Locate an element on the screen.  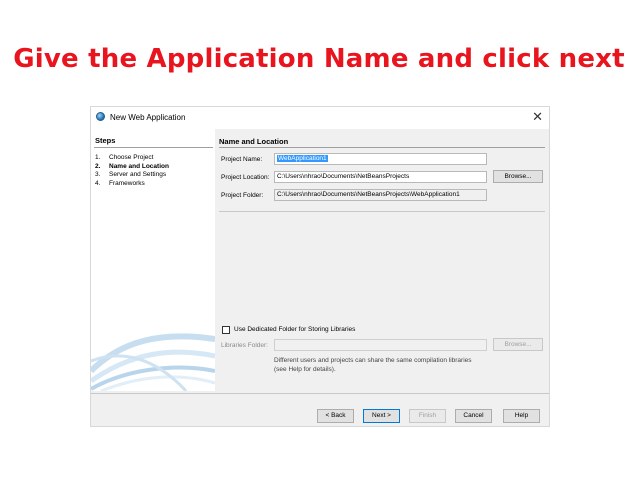
step-server-and-settings: 3. Server and Settings is located at coordinates (132, 175).